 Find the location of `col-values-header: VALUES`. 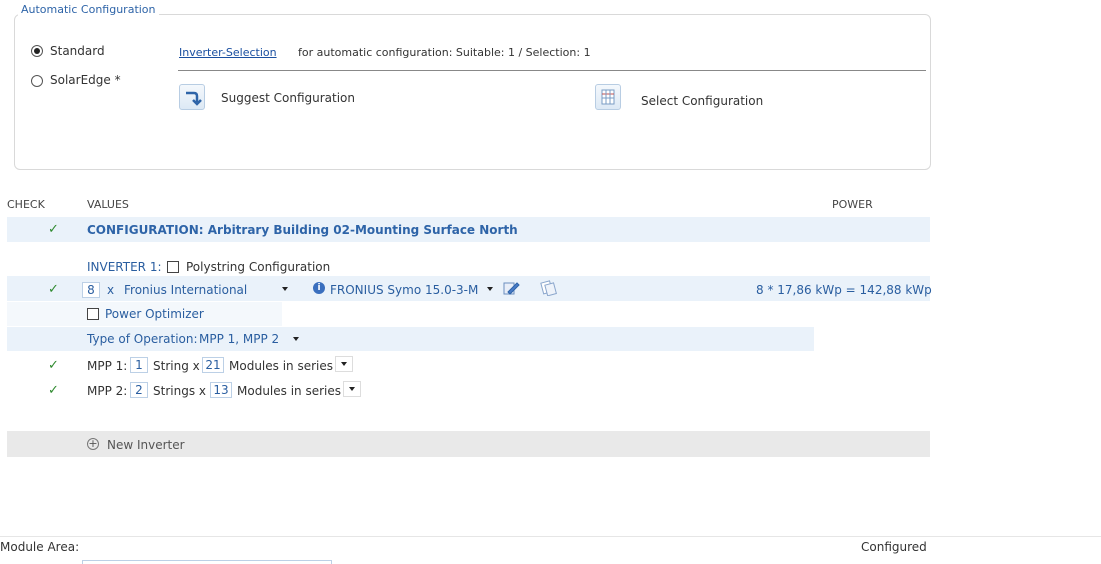

col-values-header: VALUES is located at coordinates (108, 204).